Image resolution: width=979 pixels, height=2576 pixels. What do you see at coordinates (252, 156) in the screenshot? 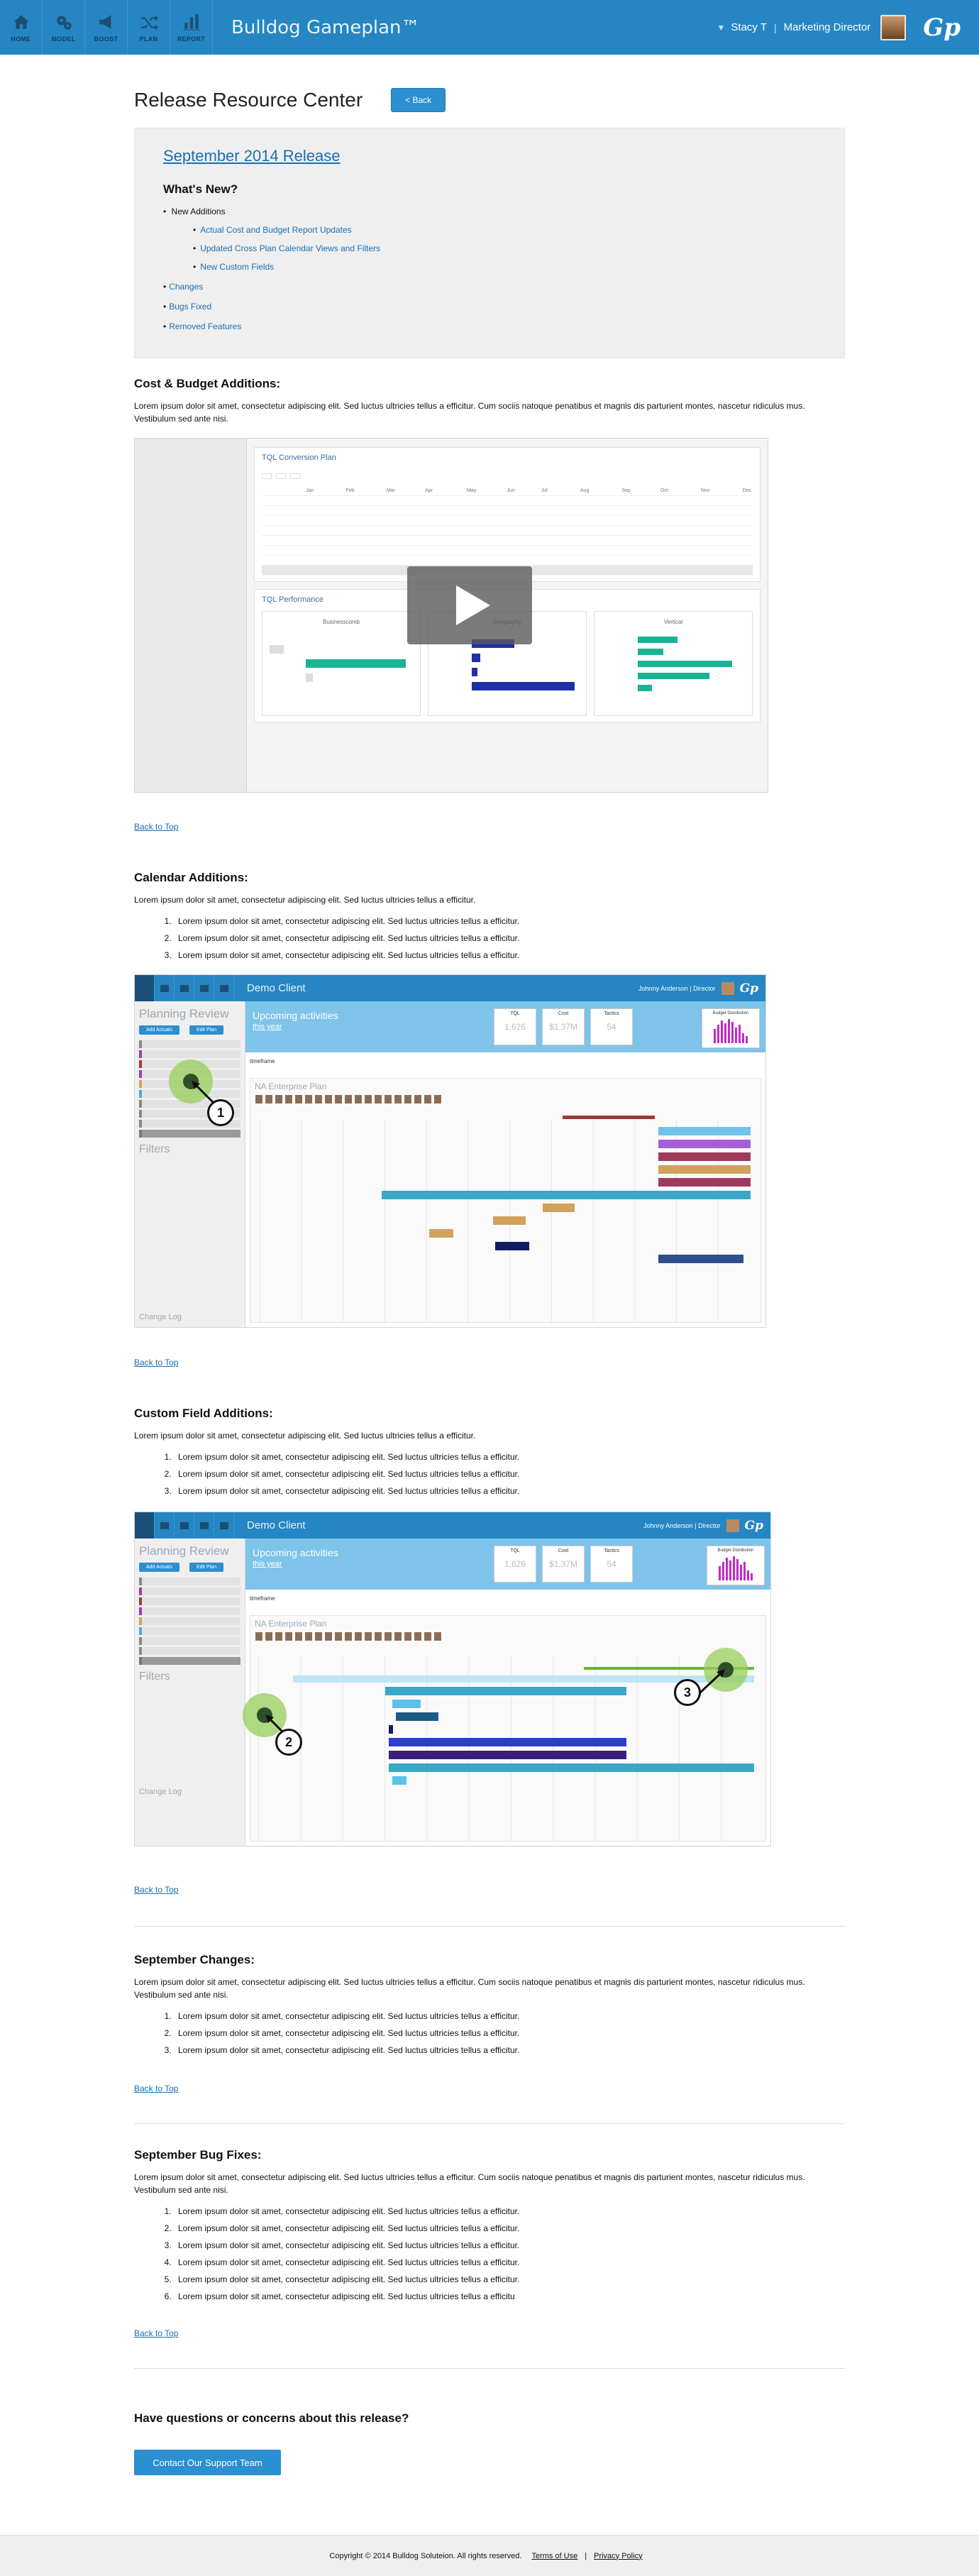
I see `release-title-link: September 2014 Release` at bounding box center [252, 156].